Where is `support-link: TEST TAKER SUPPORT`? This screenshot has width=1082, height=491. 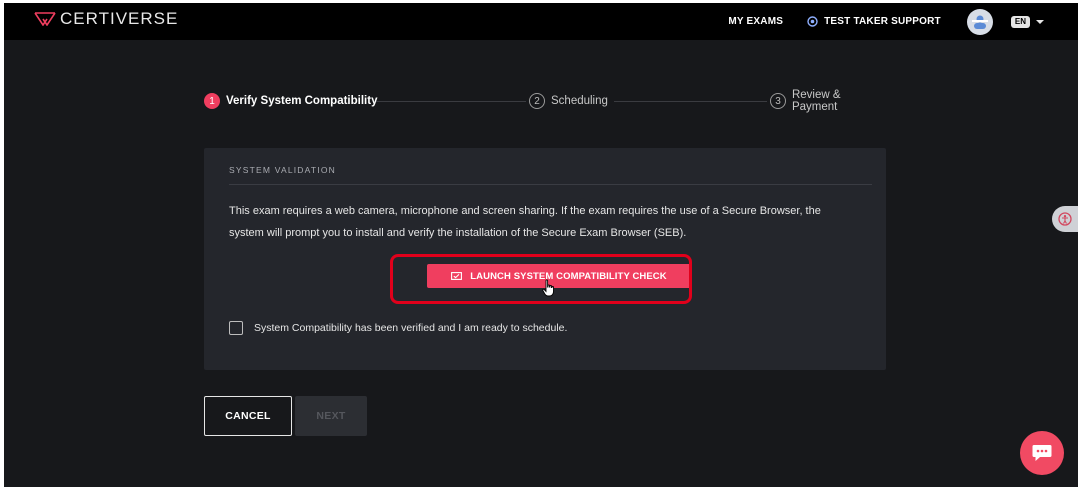
support-link: TEST TAKER SUPPORT is located at coordinates (874, 21).